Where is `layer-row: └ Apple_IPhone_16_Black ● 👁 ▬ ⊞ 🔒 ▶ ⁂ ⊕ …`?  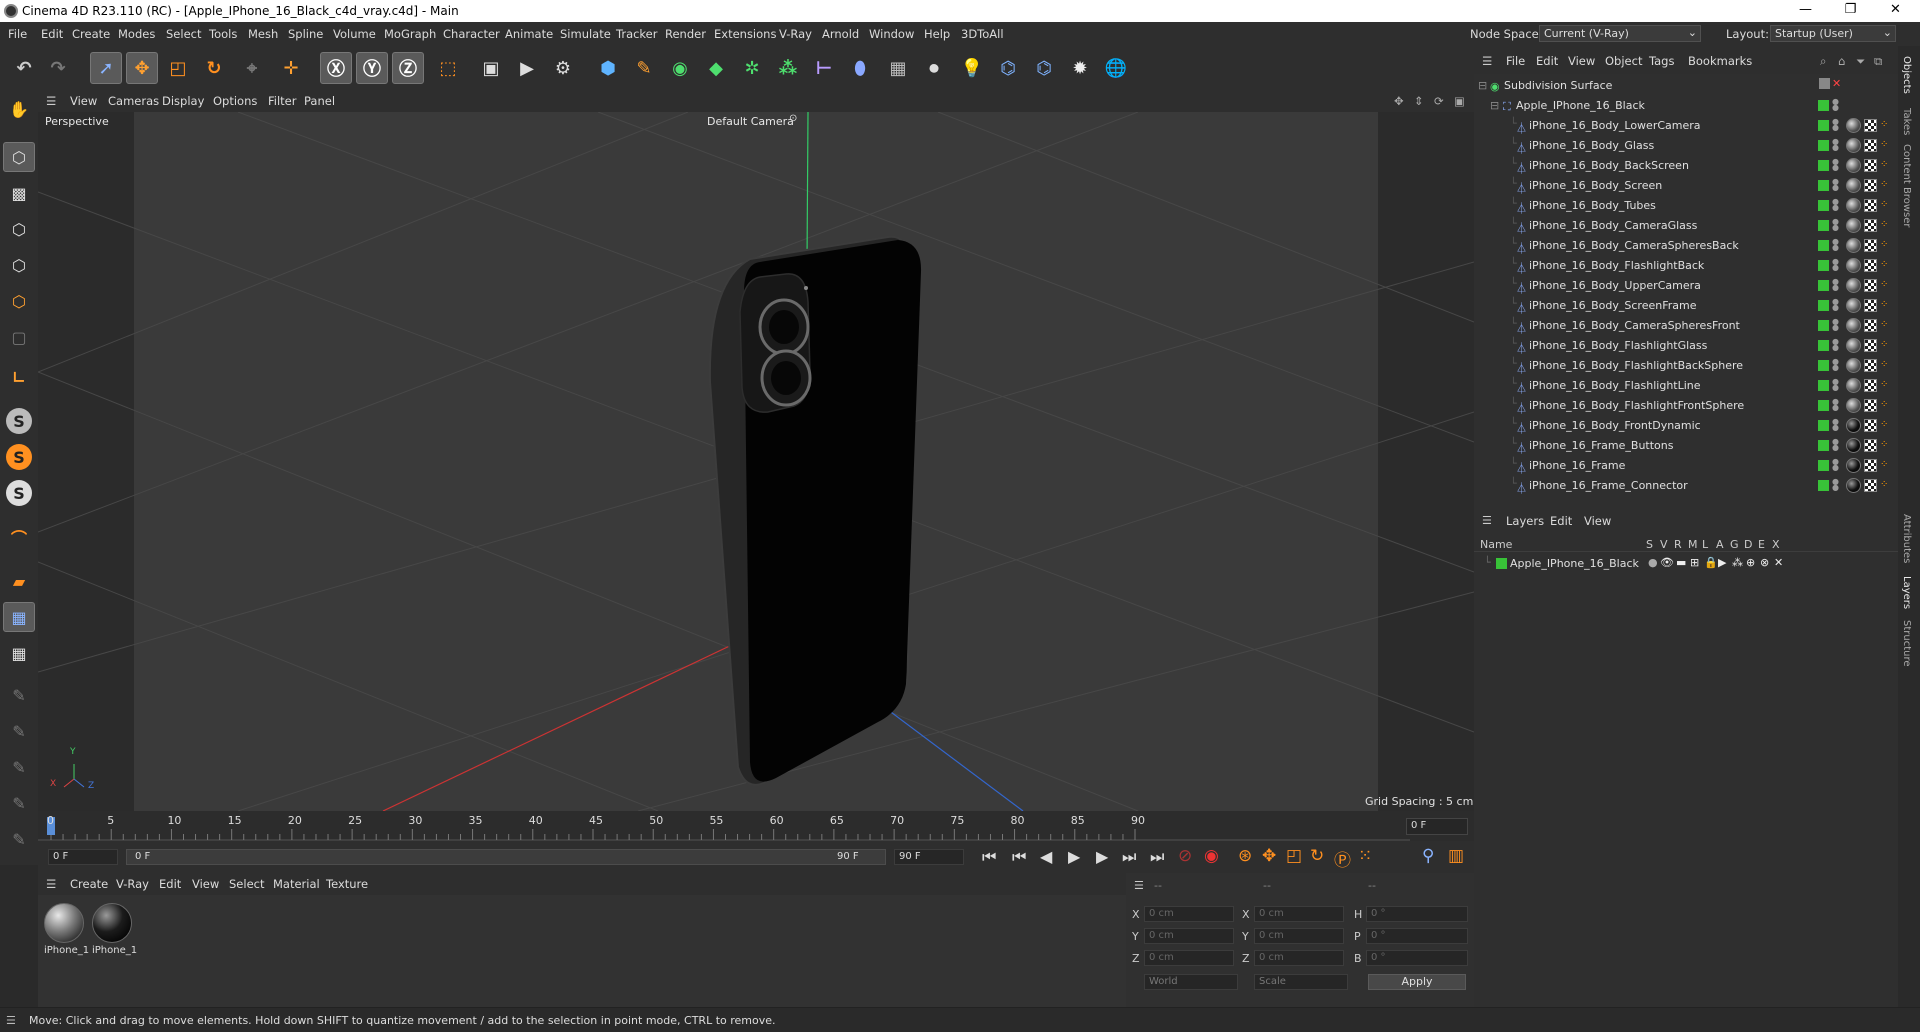 layer-row: └ Apple_IPhone_16_Black ● 👁 ▬ ⊞ 🔒 ▶ ⁂ ⊕ … is located at coordinates (1686, 563).